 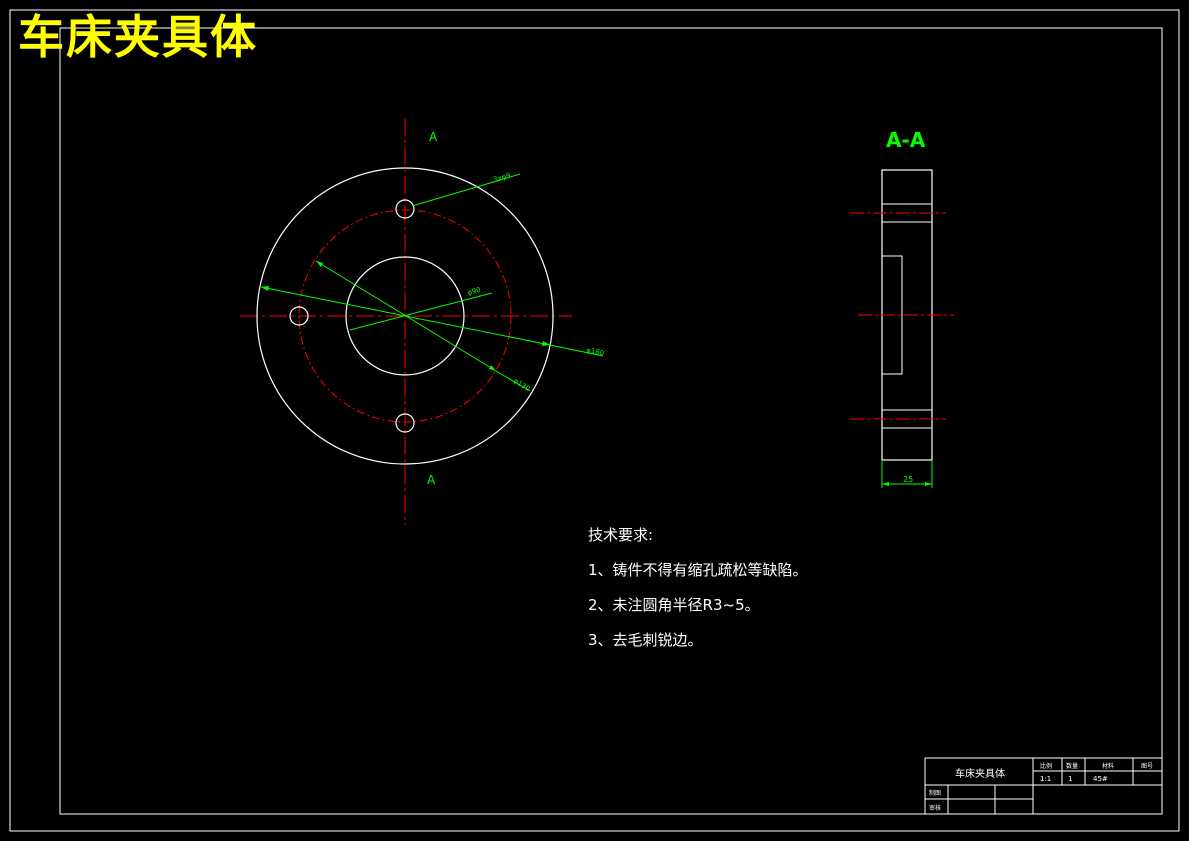 What do you see at coordinates (138, 37) in the screenshot?
I see `drawing-title: 车床夹具体` at bounding box center [138, 37].